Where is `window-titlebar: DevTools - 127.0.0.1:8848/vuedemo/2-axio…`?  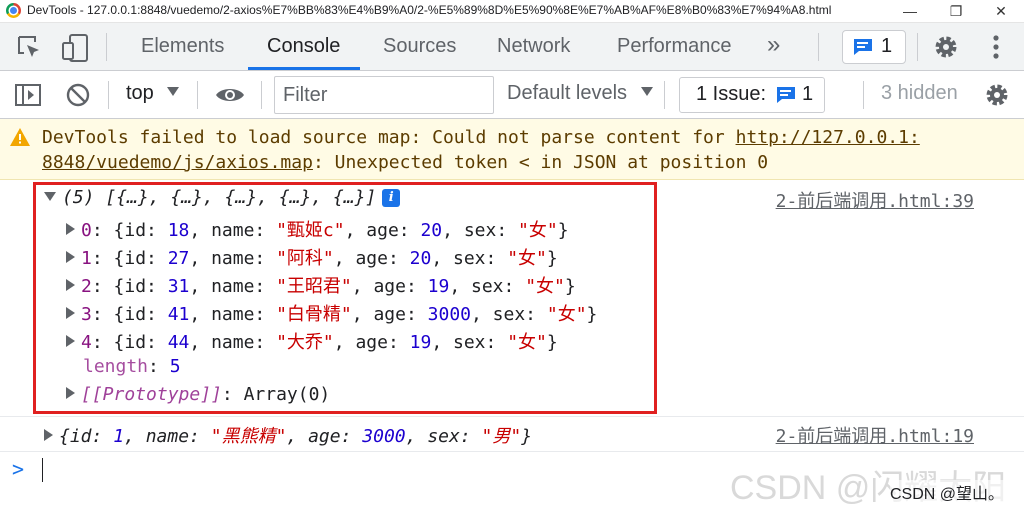
window-titlebar: DevTools - 127.0.0.1:8848/vuedemo/2-axio… is located at coordinates (512, 11).